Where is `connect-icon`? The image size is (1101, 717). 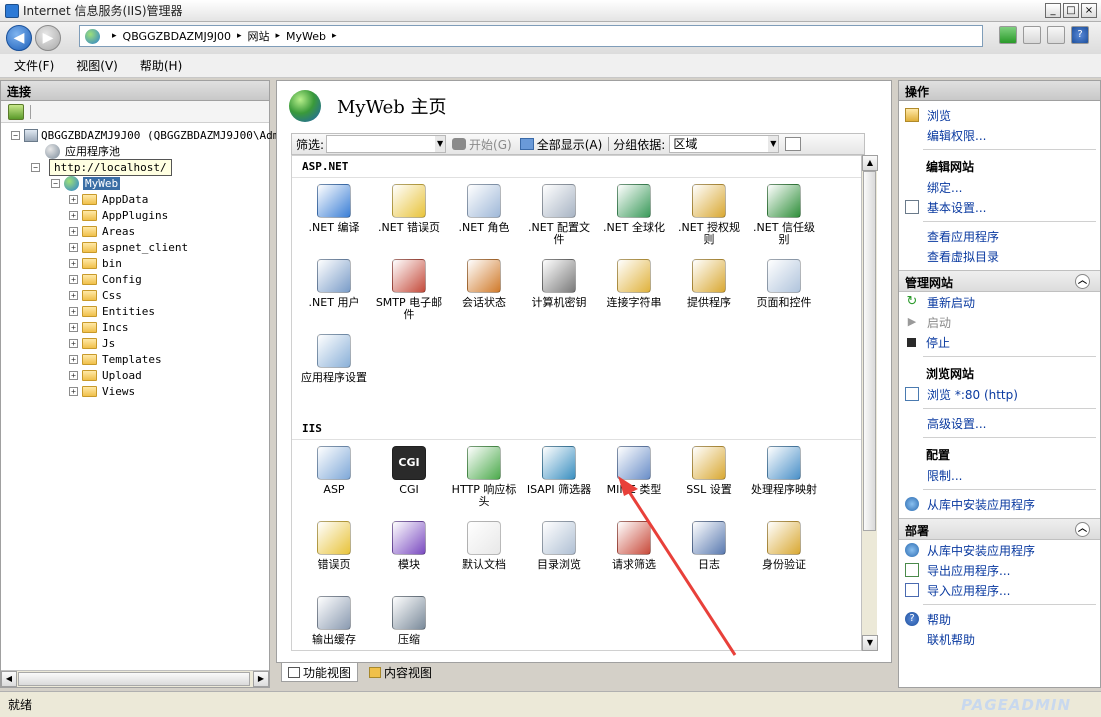 connect-icon is located at coordinates (16, 111).